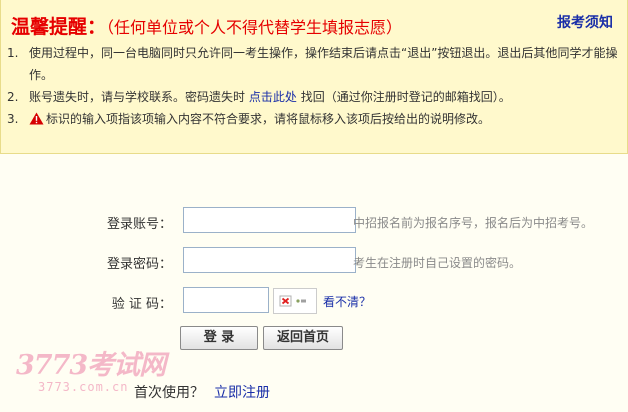 The width and height of the screenshot is (628, 412). Describe the element at coordinates (139, 264) in the screenshot. I see `password-label: 登录密码：` at that location.